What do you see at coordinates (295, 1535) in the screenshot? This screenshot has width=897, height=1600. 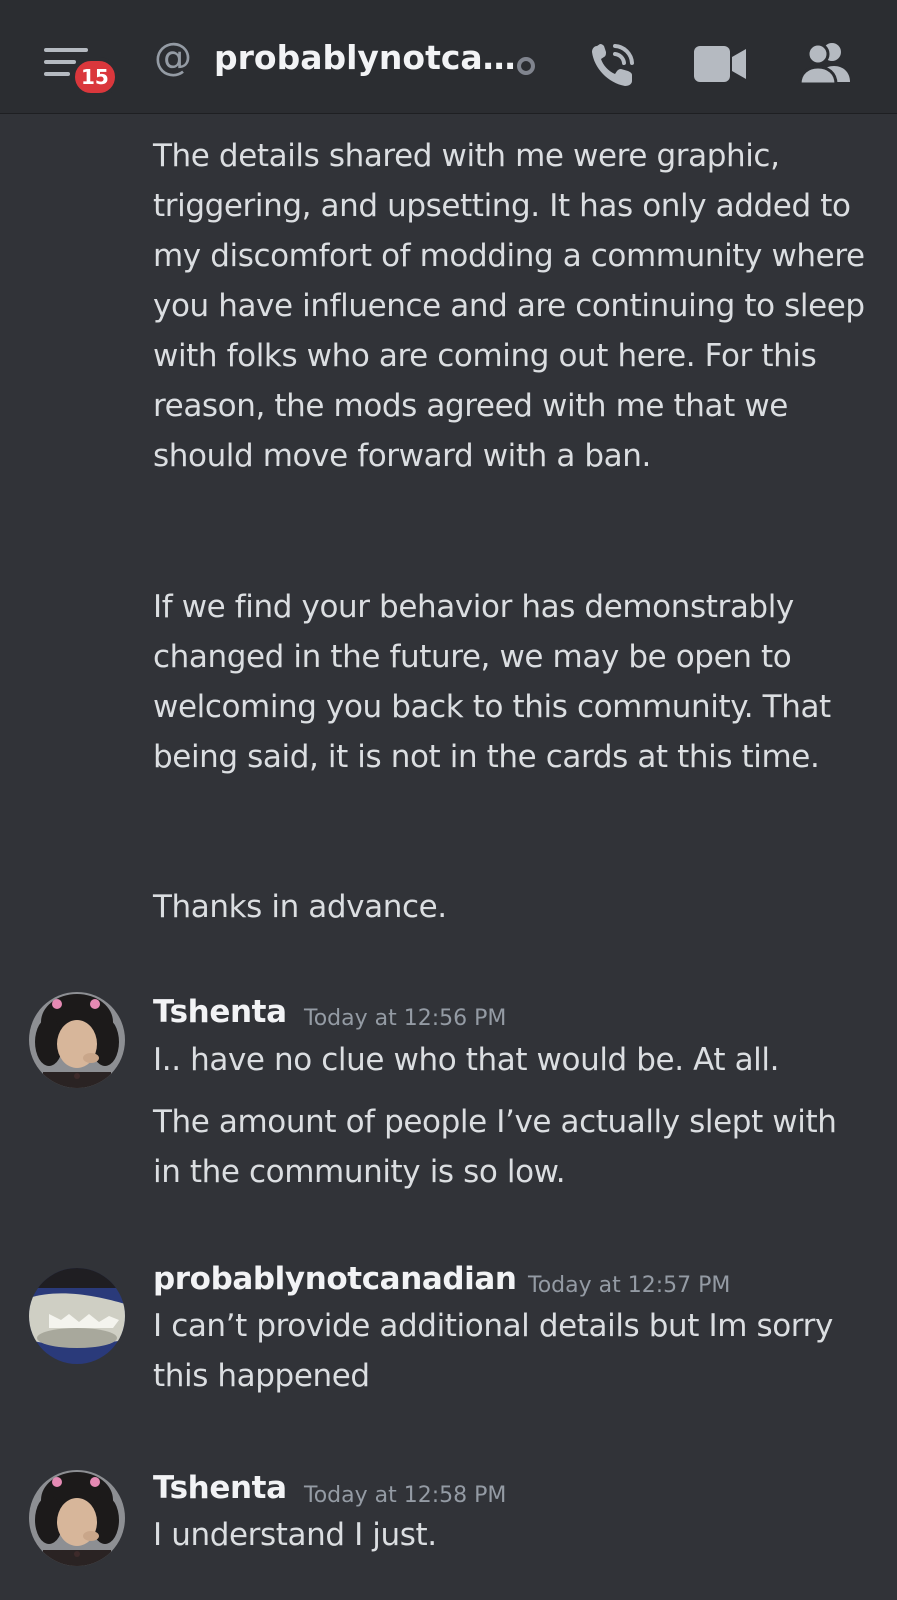 I see `message-text: I understand I just.` at bounding box center [295, 1535].